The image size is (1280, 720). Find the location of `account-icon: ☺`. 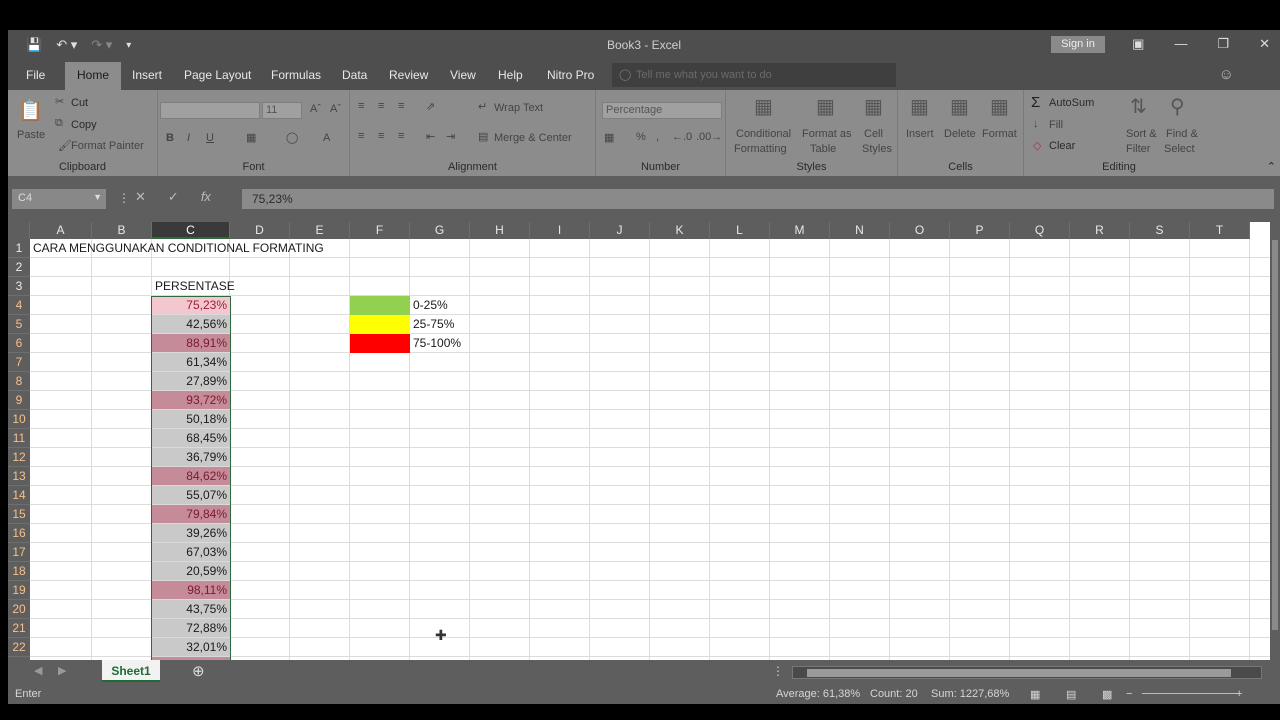

account-icon: ☺ is located at coordinates (1226, 74).